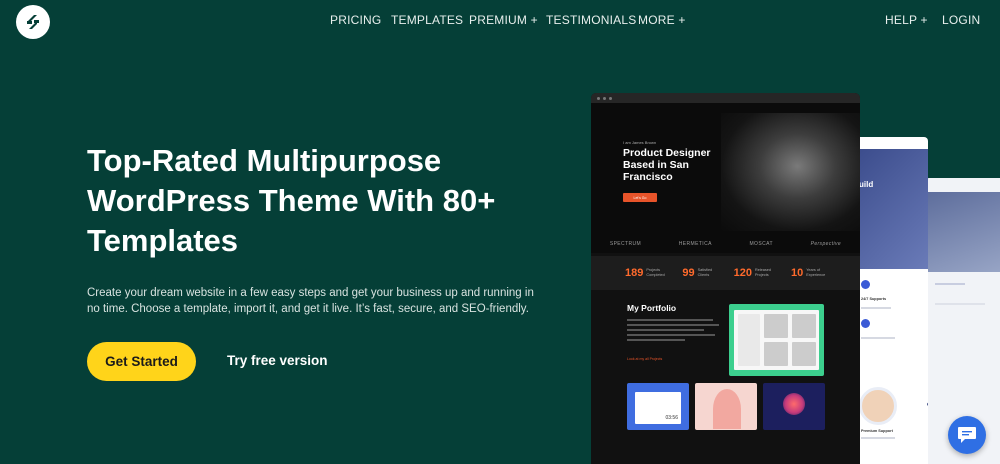 The height and width of the screenshot is (464, 1000). What do you see at coordinates (763, 272) in the screenshot?
I see `stat-label: Released Projects` at bounding box center [763, 272].